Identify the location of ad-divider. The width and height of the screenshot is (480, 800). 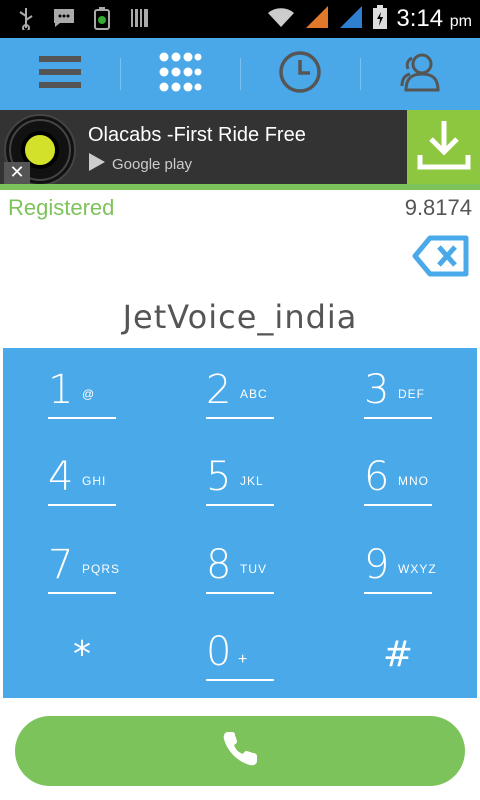
(240, 187).